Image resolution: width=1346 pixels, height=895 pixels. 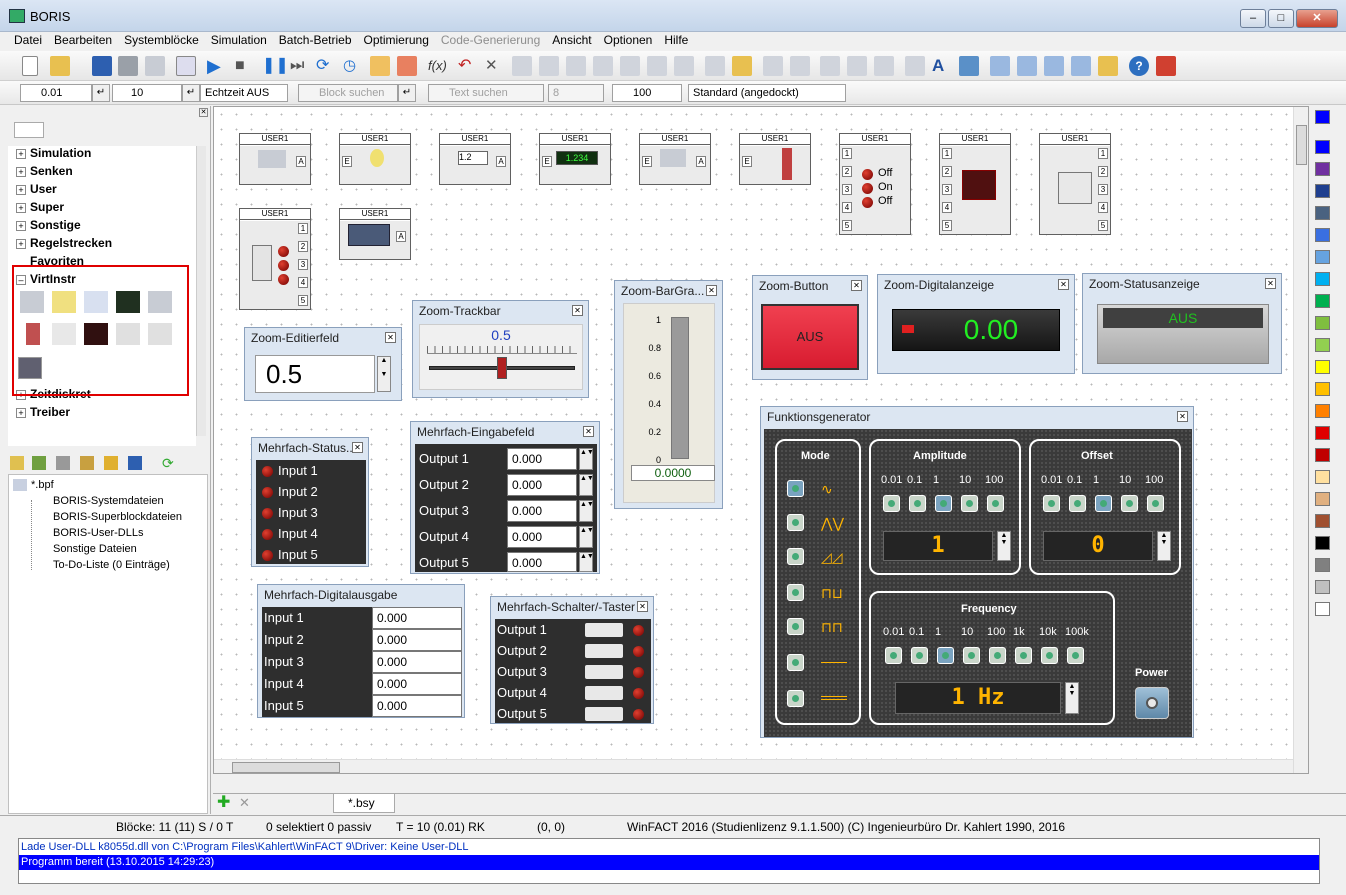 What do you see at coordinates (486, 93) in the screenshot?
I see `text-search-input: Text suchen` at bounding box center [486, 93].